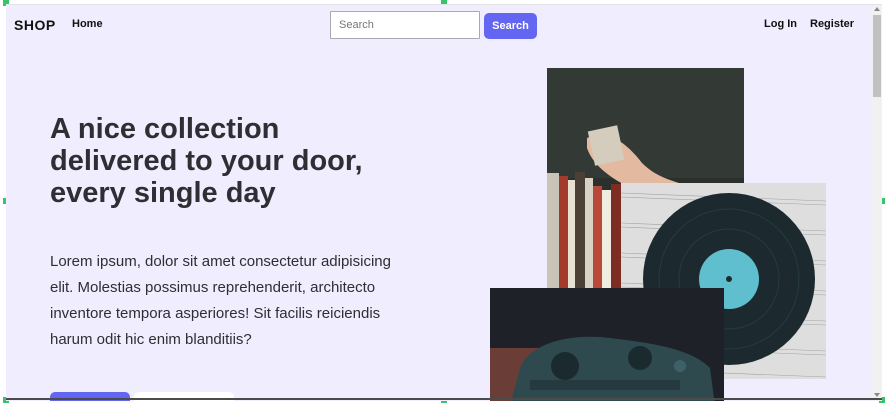 This screenshot has height=415, width=894. Describe the element at coordinates (877, 395) in the screenshot. I see `scroll-down-arrow-icon` at that location.